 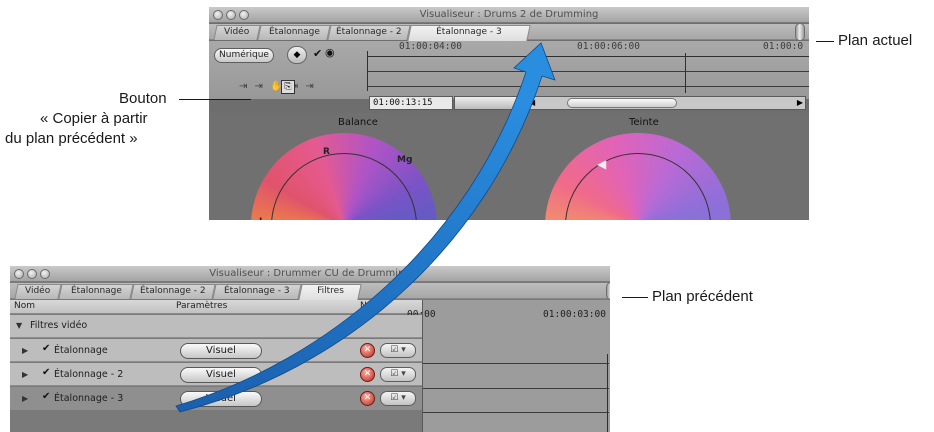 What do you see at coordinates (71, 138) in the screenshot?
I see `button-callout-line3: du plan précédent »` at bounding box center [71, 138].